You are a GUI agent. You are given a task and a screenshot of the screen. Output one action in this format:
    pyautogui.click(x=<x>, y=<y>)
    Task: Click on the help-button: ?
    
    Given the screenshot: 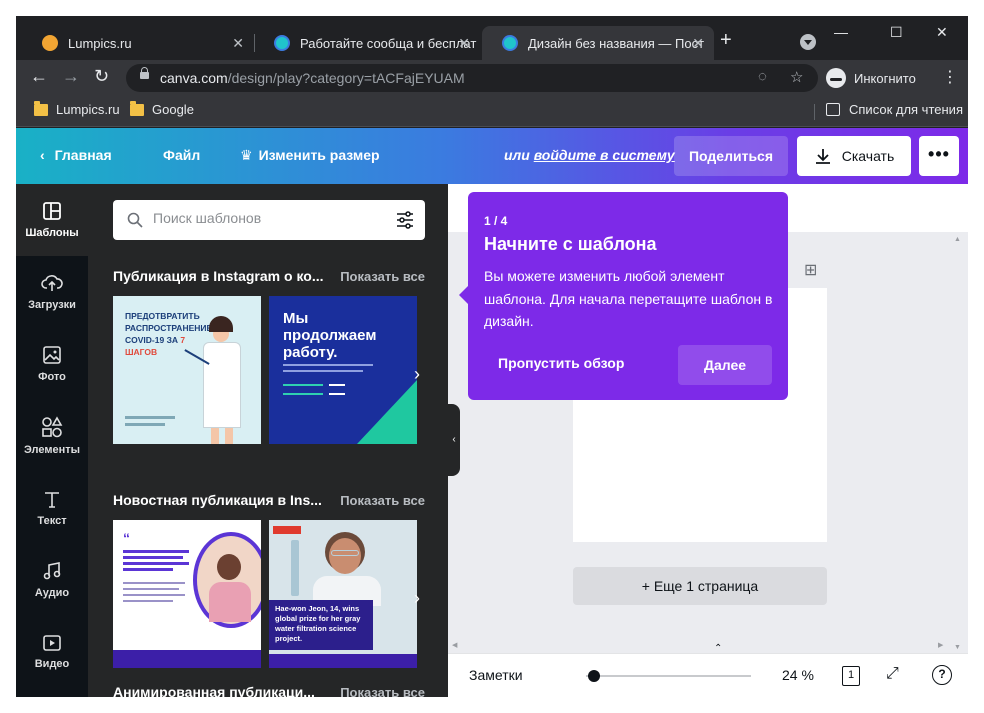 What is the action you would take?
    pyautogui.click(x=942, y=675)
    